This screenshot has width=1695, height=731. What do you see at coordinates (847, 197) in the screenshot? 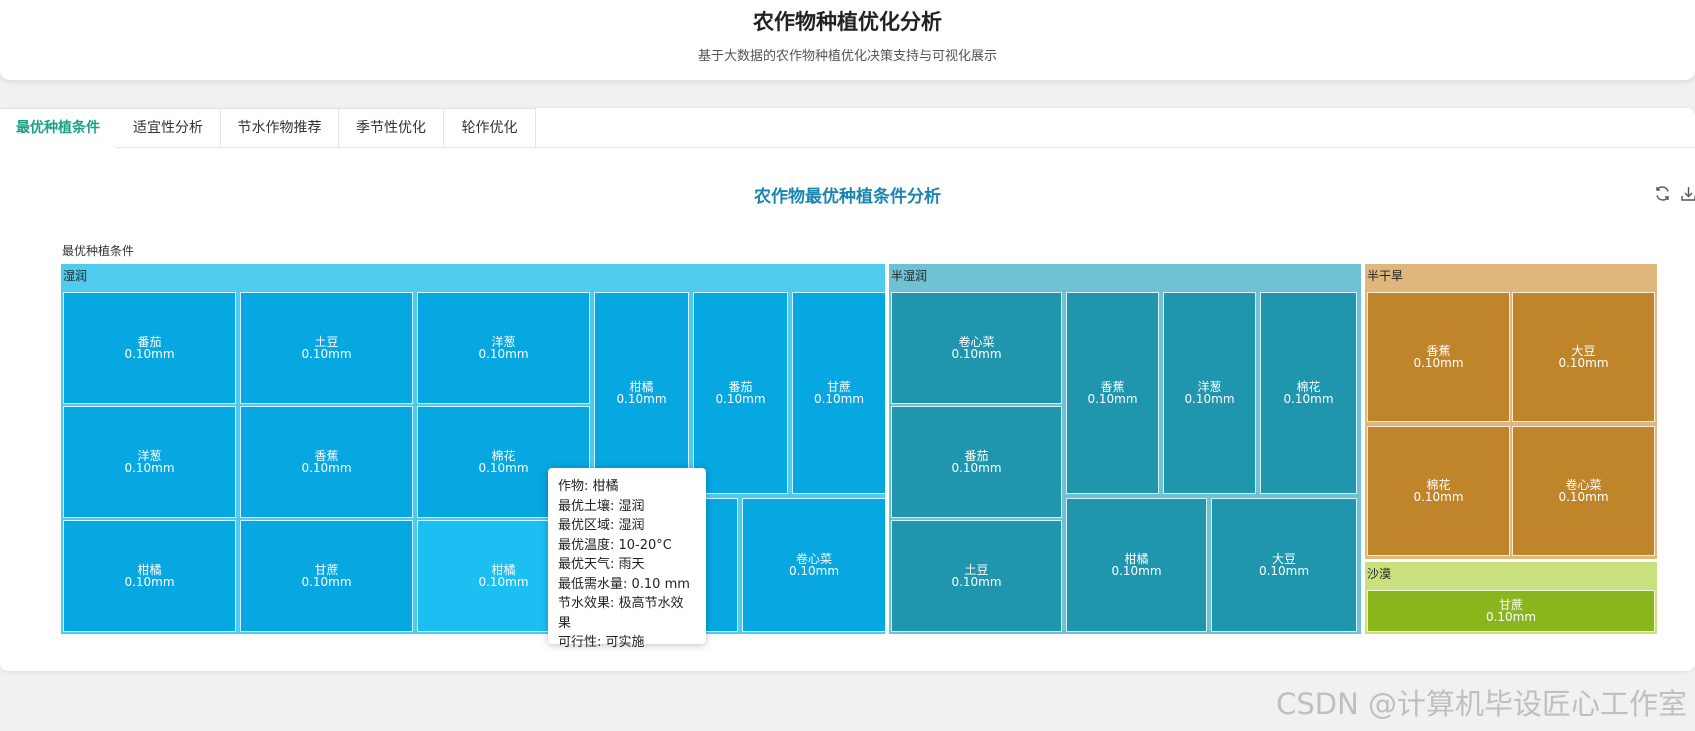
I see `chart-title: 农作物最优种植条件分析` at bounding box center [847, 197].